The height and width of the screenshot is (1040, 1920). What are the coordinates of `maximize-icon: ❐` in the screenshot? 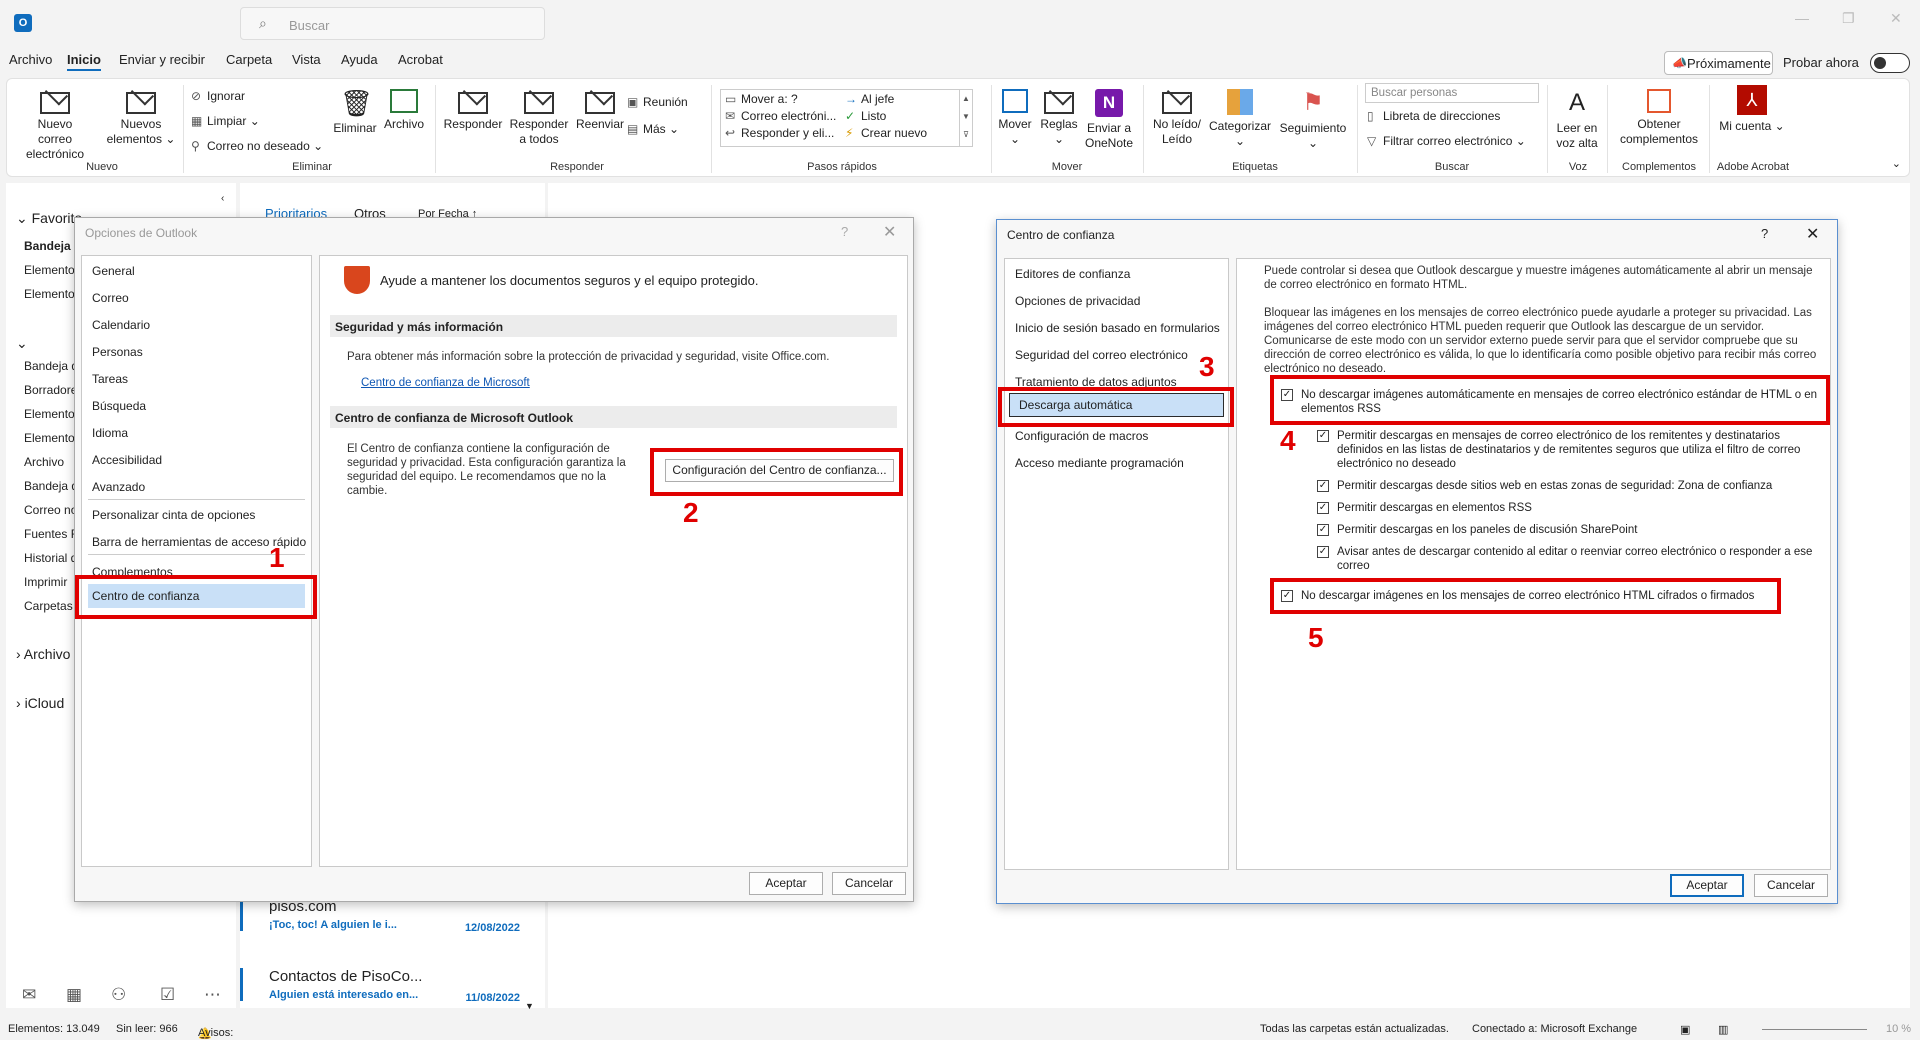 It's located at (1848, 18).